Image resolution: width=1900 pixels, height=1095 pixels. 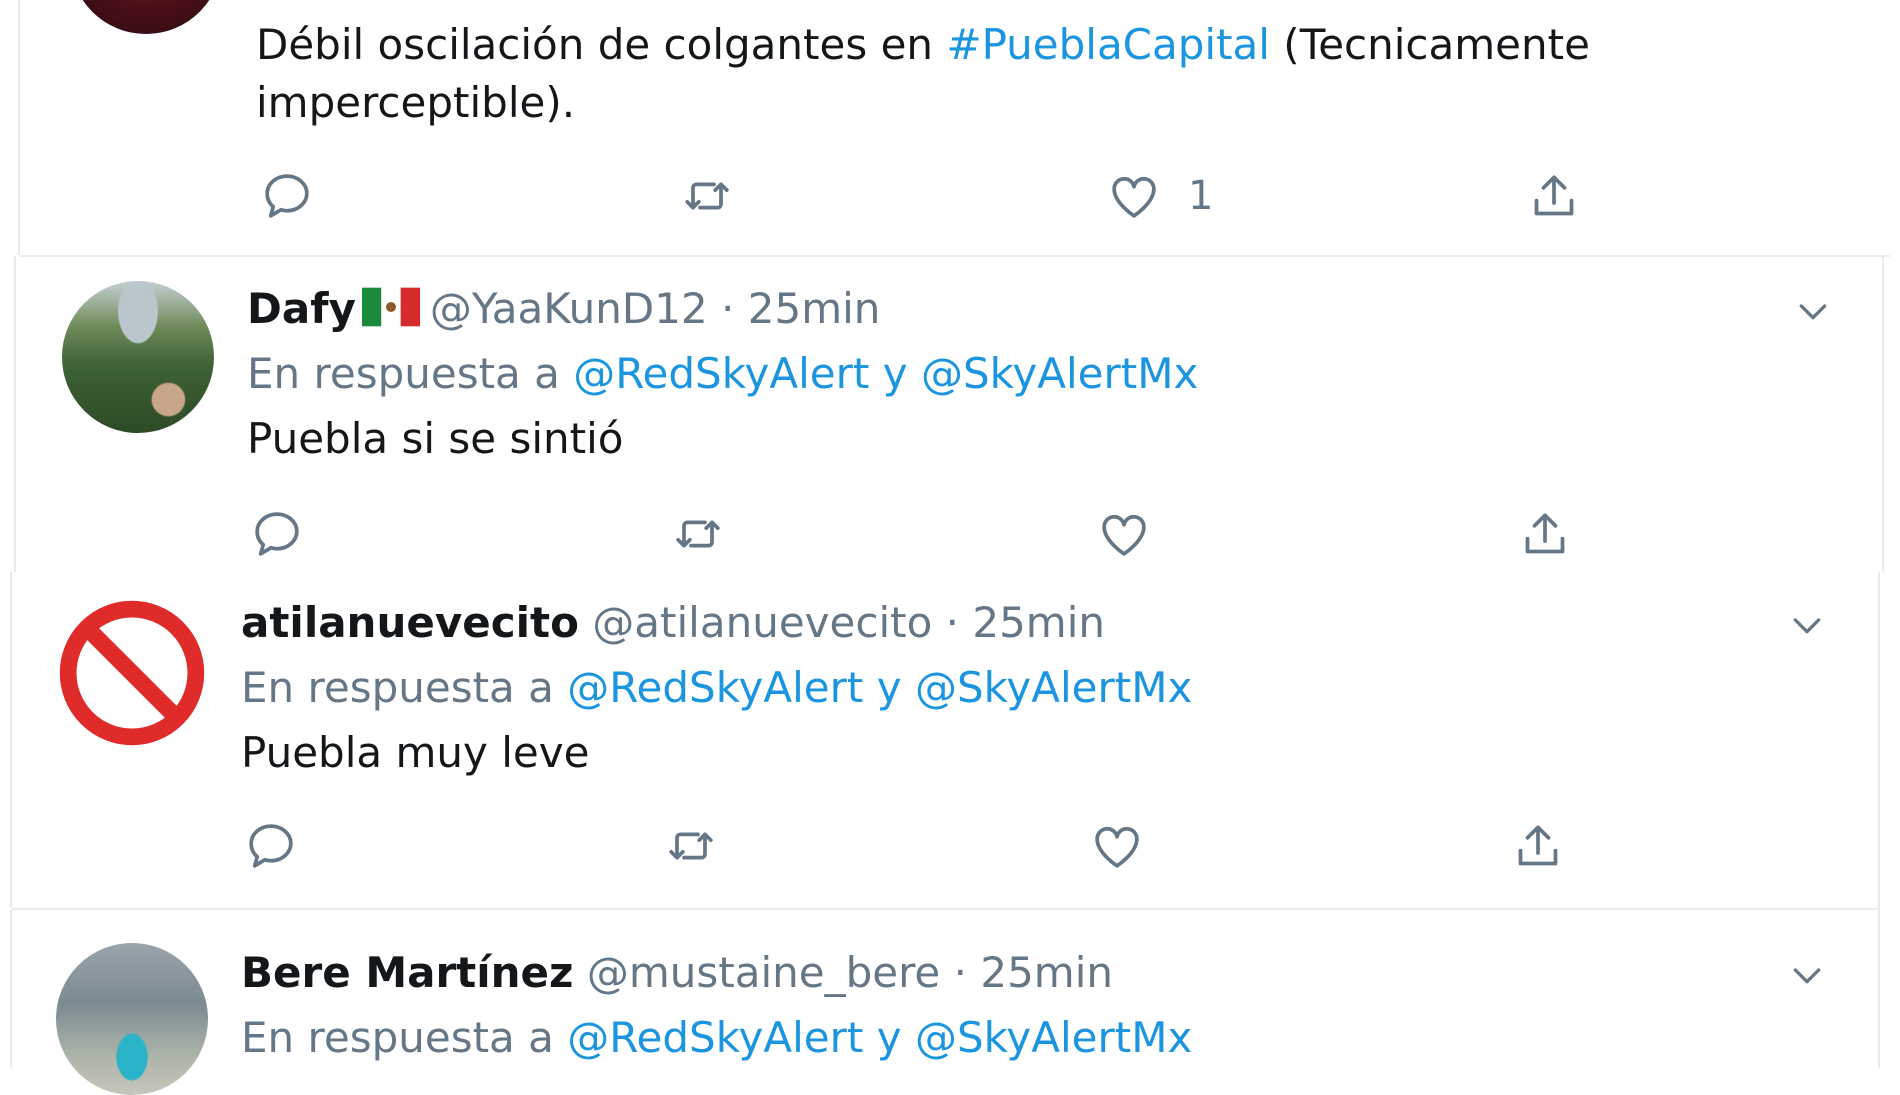 I want to click on tweet-text-part: Débil oscilación de colgantes en, so click(x=601, y=44).